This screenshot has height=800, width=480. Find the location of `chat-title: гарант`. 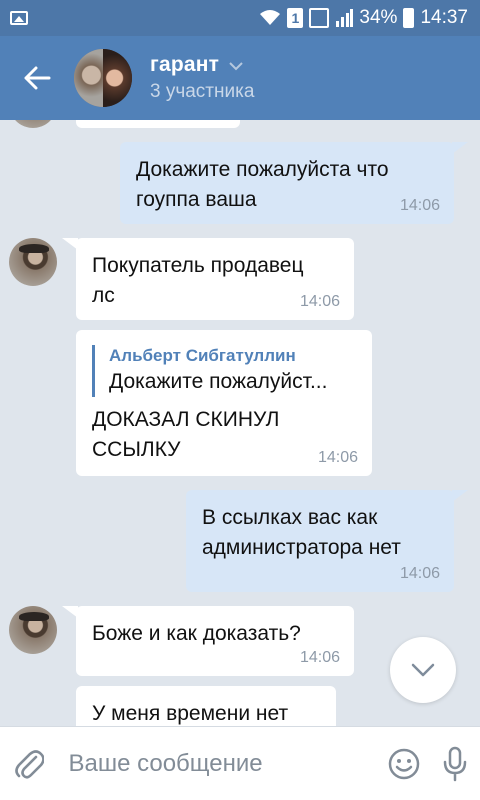

chat-title: гарант is located at coordinates (185, 64).